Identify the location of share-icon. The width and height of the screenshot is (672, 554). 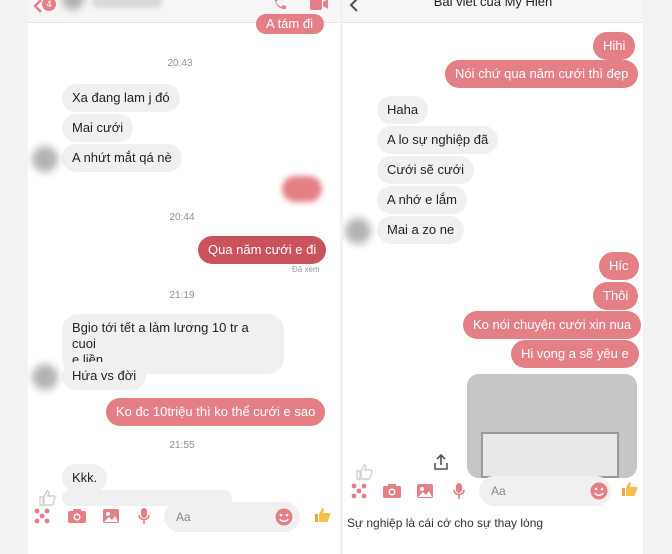
(441, 462).